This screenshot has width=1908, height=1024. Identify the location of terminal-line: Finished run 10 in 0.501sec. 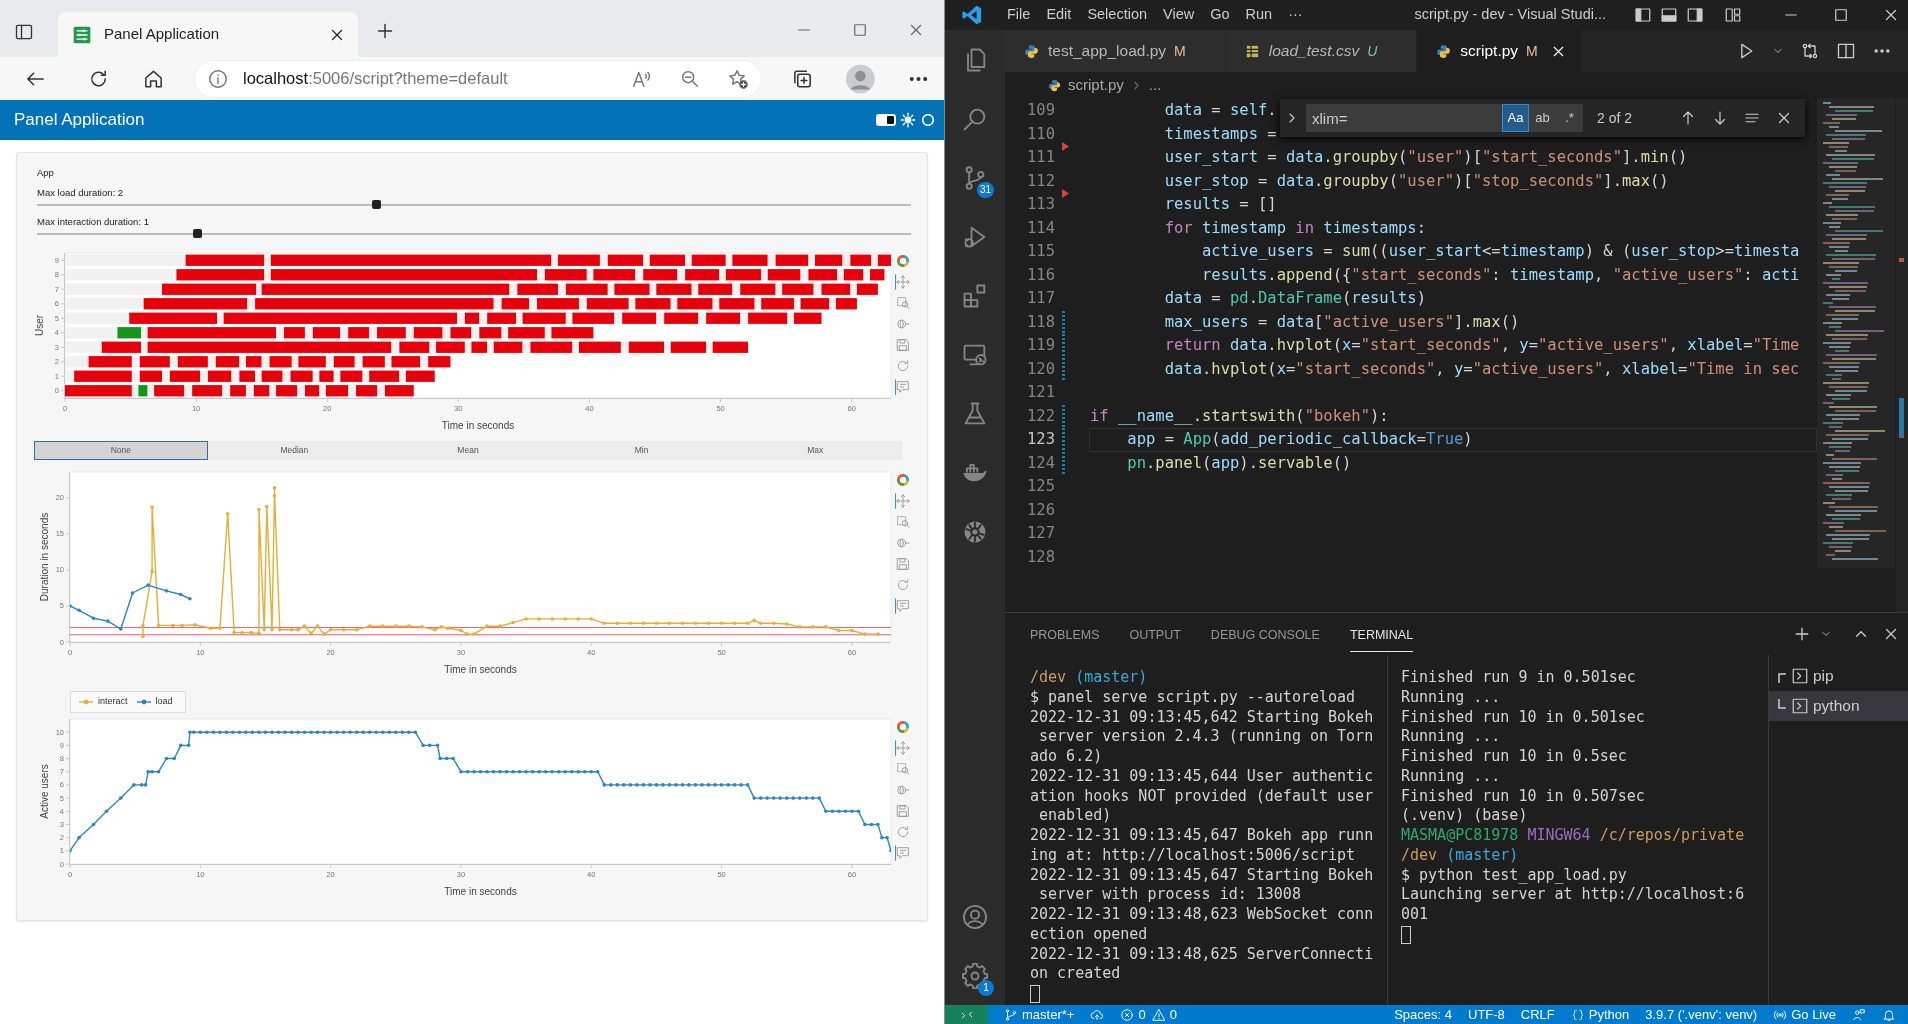
(1523, 717).